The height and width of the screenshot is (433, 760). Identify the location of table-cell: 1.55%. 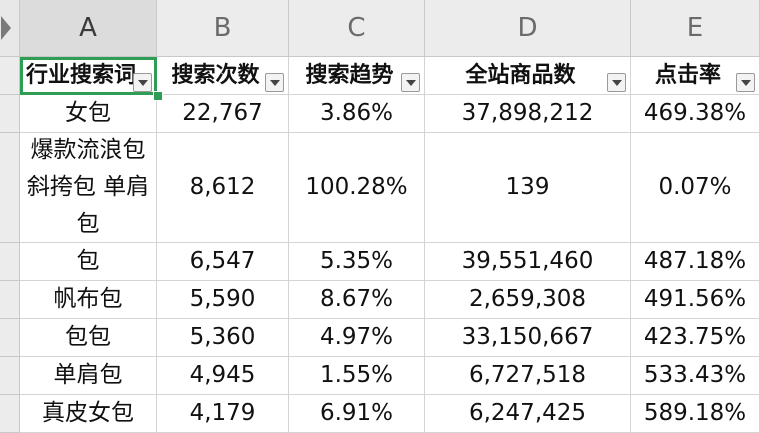
(357, 376).